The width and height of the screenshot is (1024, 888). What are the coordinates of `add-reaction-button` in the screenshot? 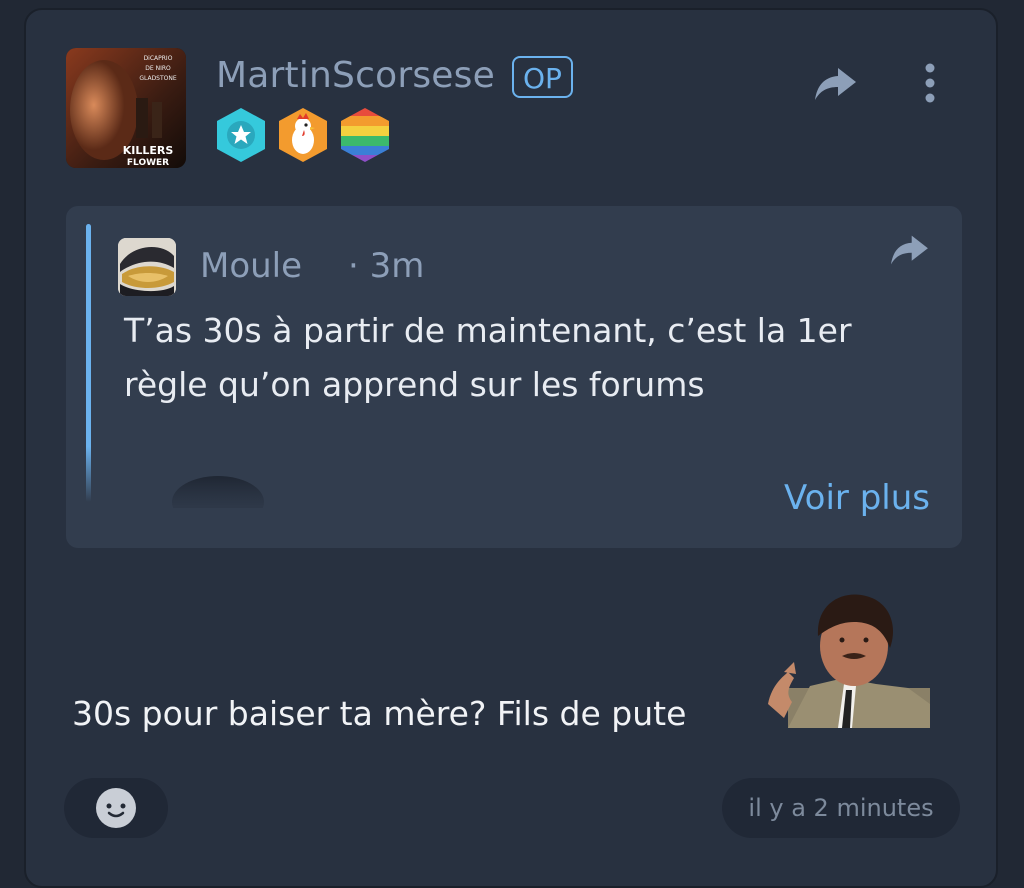 It's located at (116, 808).